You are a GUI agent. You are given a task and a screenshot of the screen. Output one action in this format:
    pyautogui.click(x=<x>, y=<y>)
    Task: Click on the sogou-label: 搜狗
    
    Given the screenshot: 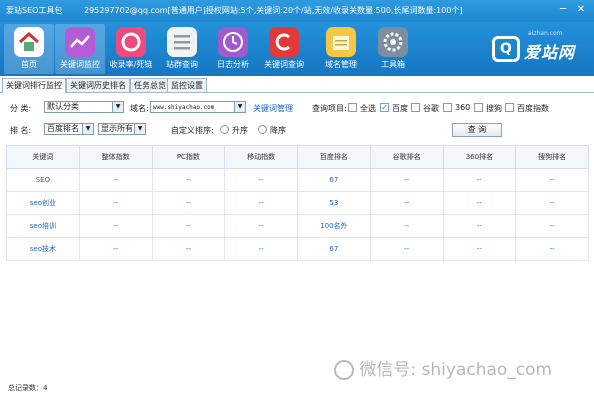 What is the action you would take?
    pyautogui.click(x=494, y=108)
    